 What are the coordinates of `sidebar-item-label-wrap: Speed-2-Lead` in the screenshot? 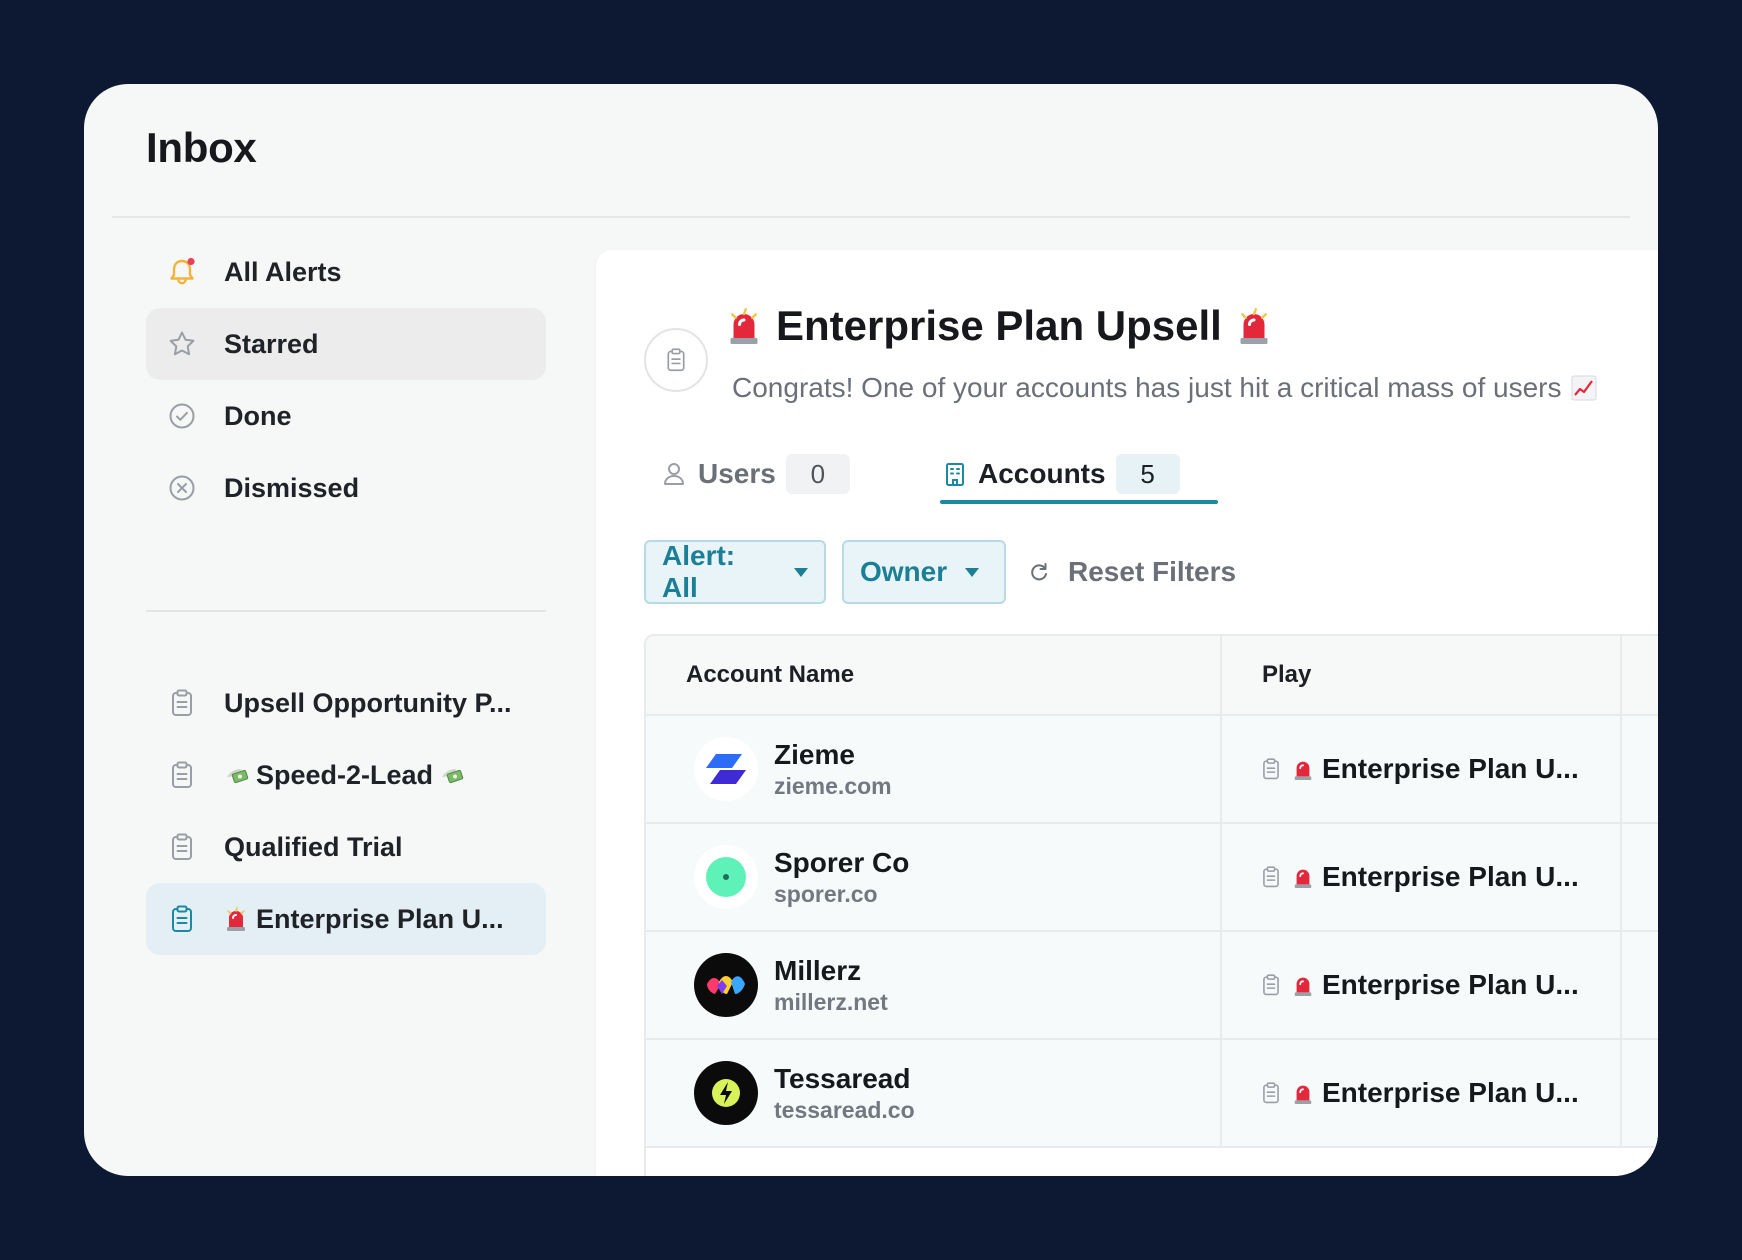 It's located at (344, 775).